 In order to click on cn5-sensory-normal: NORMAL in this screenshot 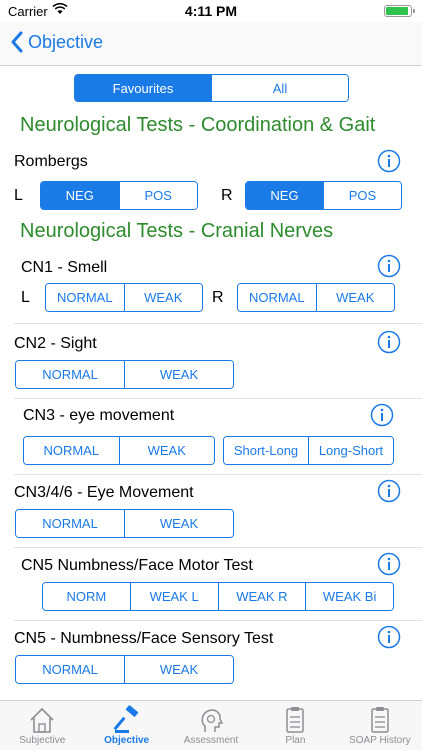, I will do `click(70, 669)`.